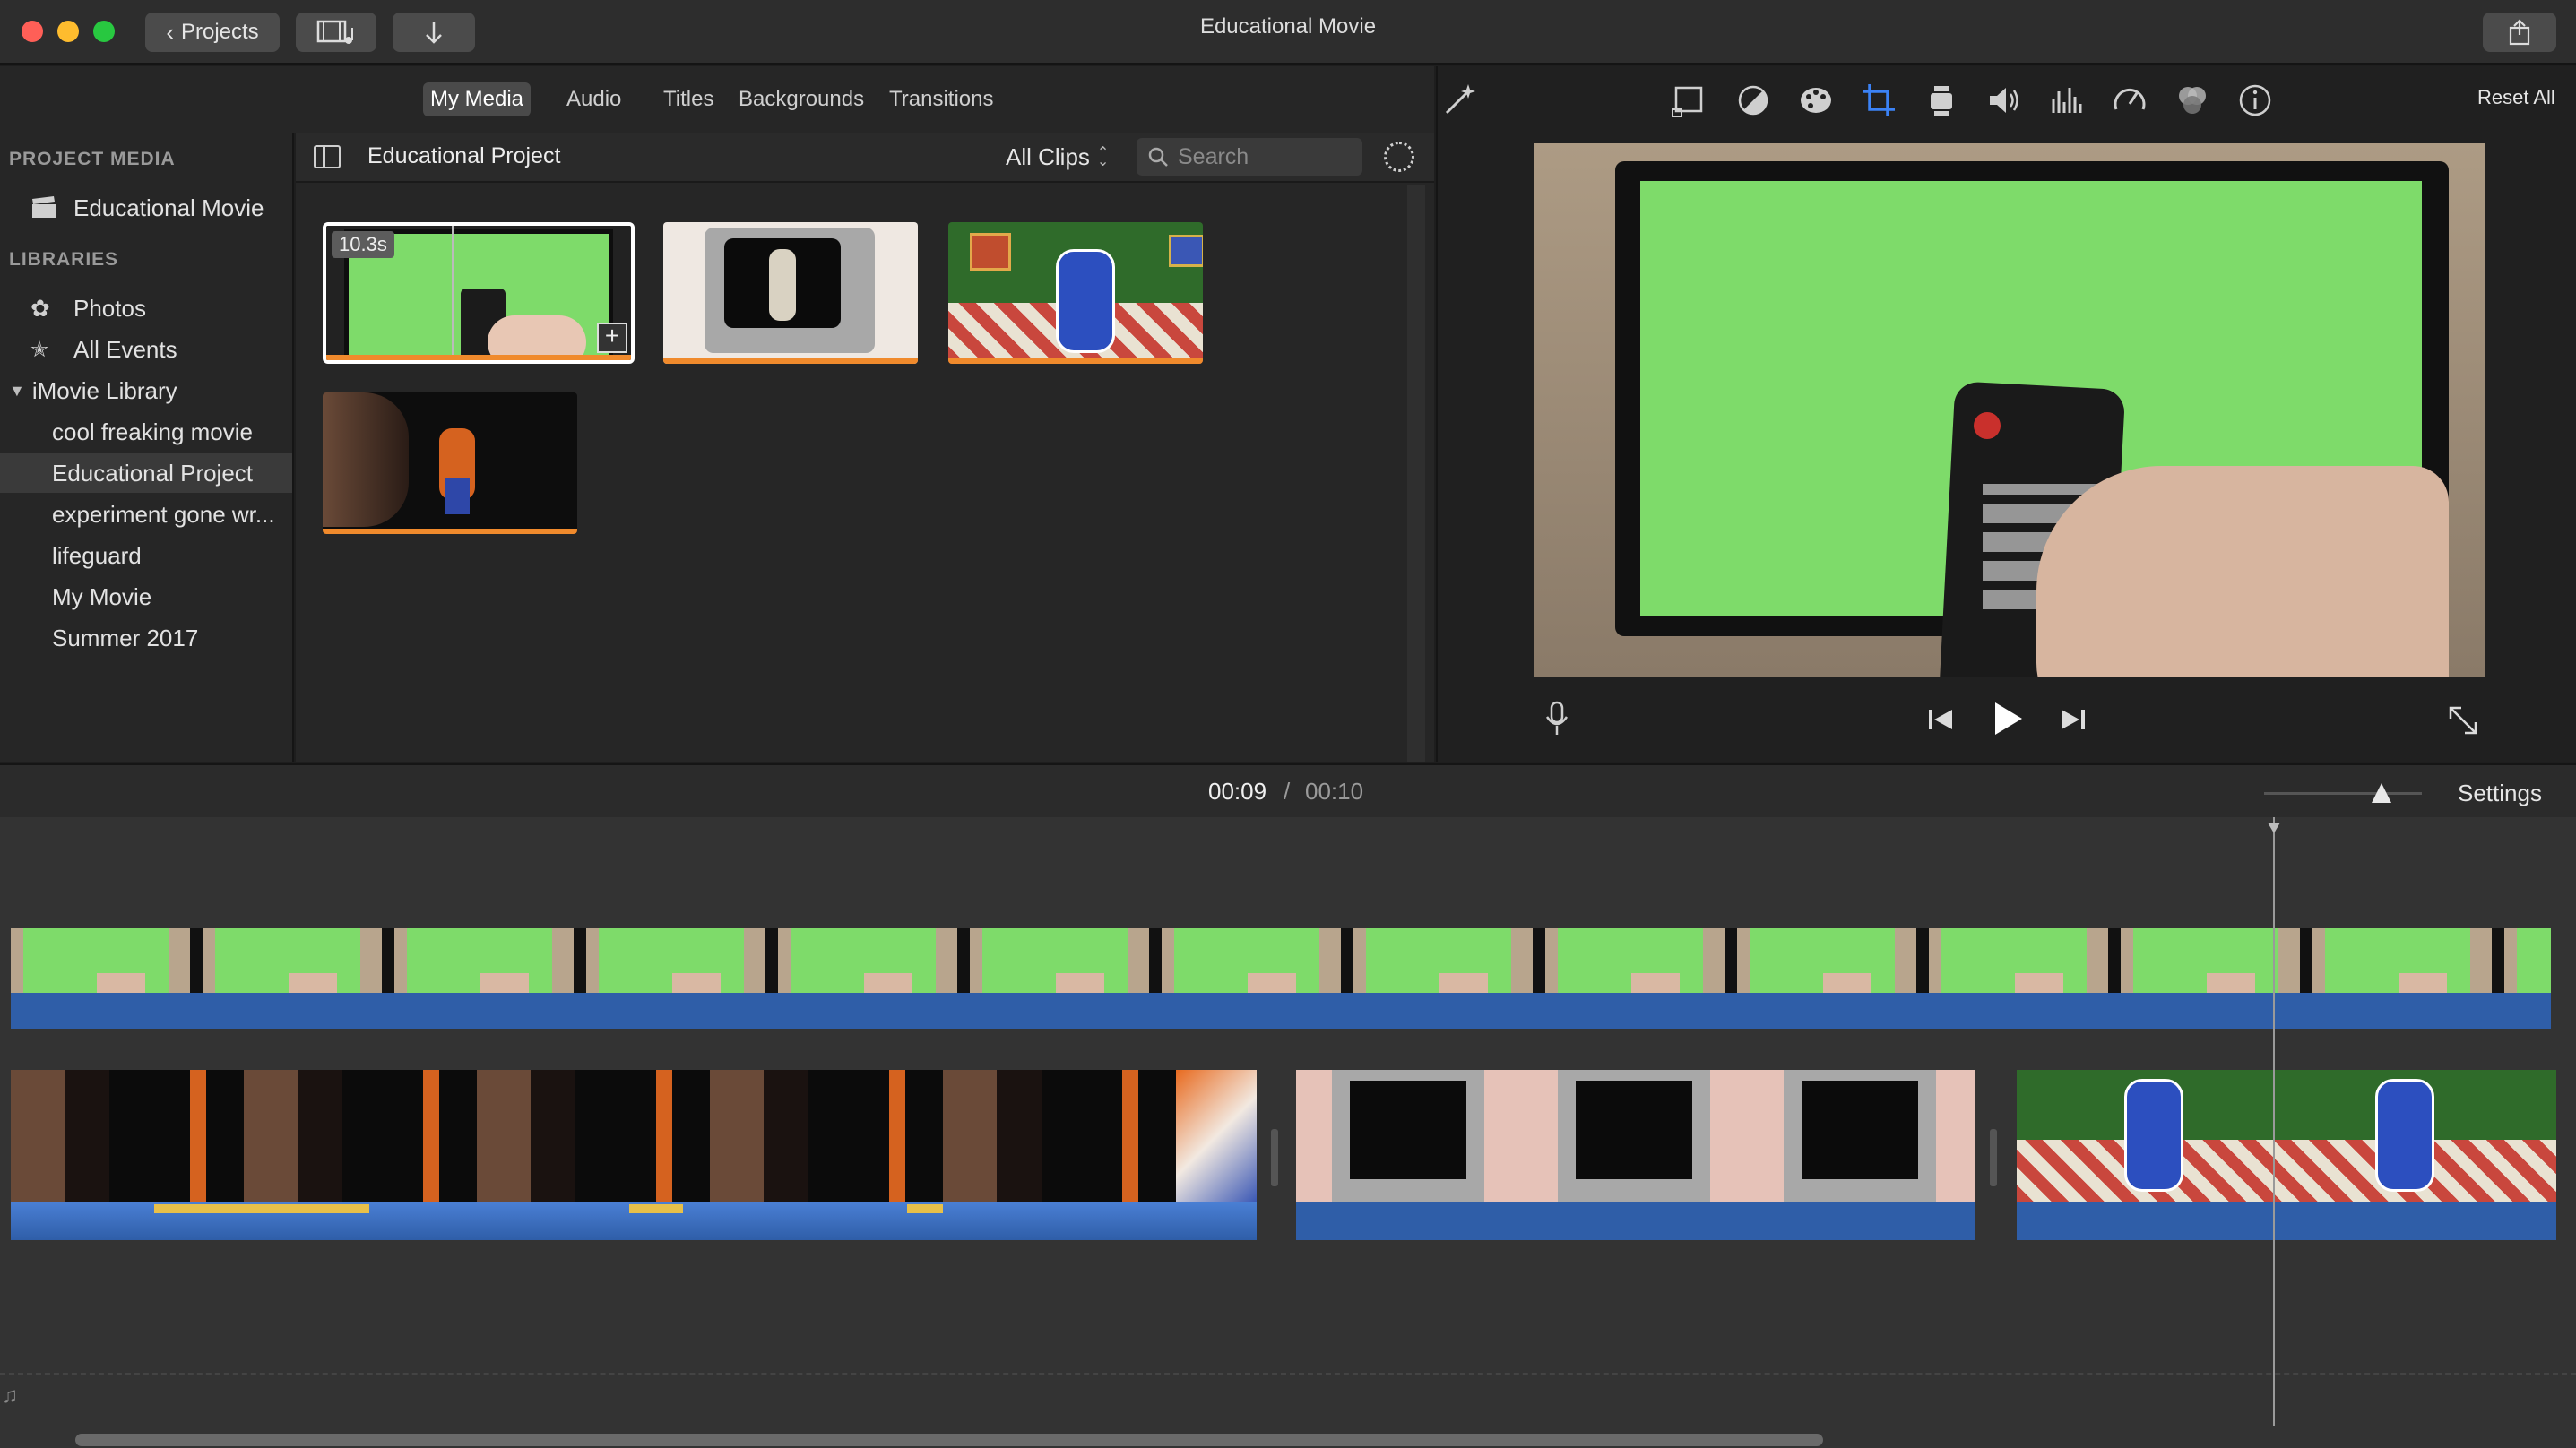 The height and width of the screenshot is (1448, 2576). What do you see at coordinates (146, 556) in the screenshot?
I see `sidebar-event-item: lifeguard` at bounding box center [146, 556].